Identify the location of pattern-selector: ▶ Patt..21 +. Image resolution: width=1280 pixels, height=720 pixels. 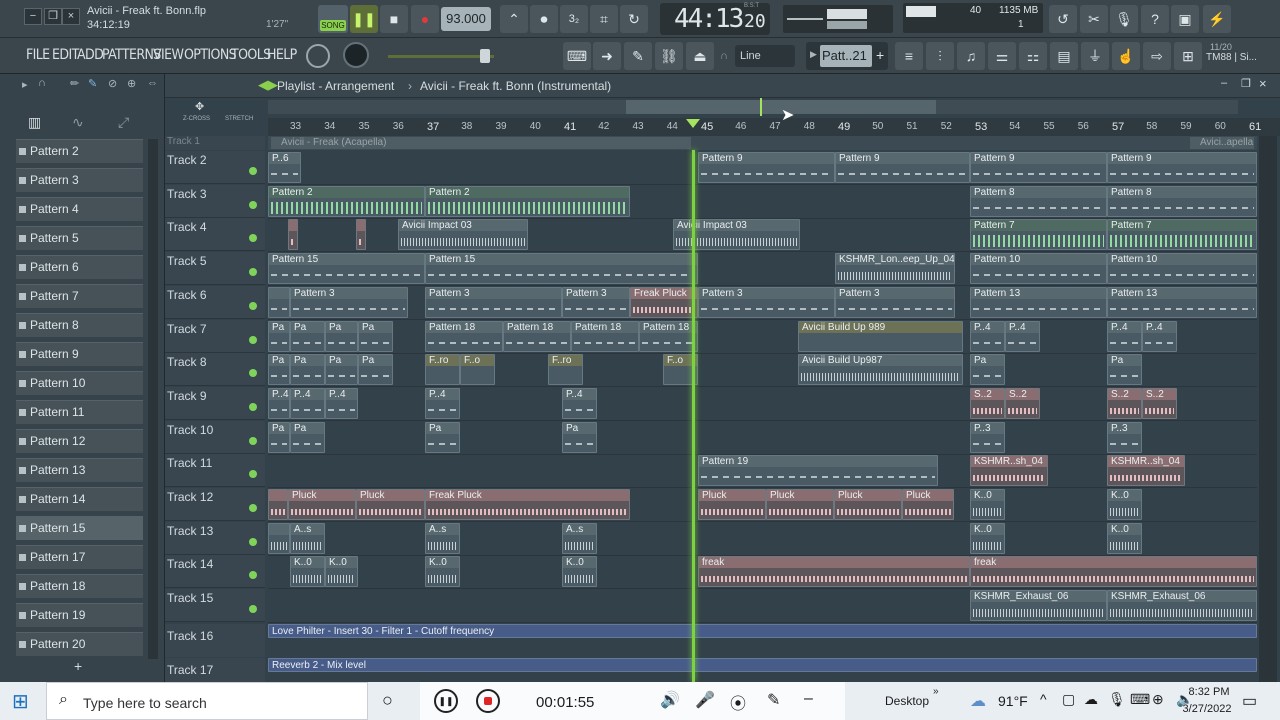
(847, 56).